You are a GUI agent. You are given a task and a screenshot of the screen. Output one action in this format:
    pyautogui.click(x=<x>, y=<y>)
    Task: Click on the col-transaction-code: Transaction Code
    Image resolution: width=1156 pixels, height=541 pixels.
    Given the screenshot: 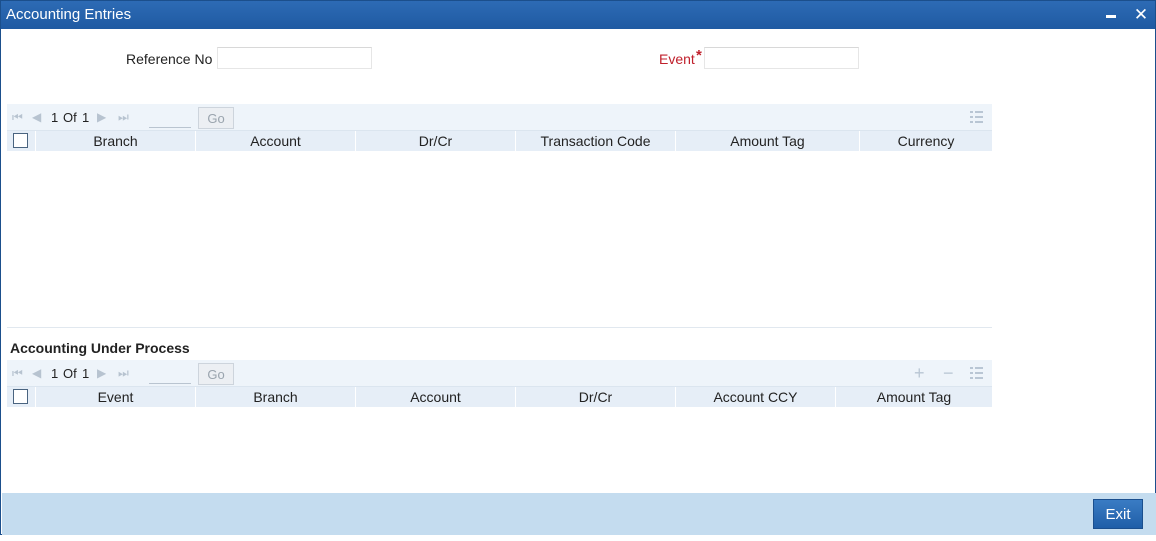 What is the action you would take?
    pyautogui.click(x=595, y=141)
    